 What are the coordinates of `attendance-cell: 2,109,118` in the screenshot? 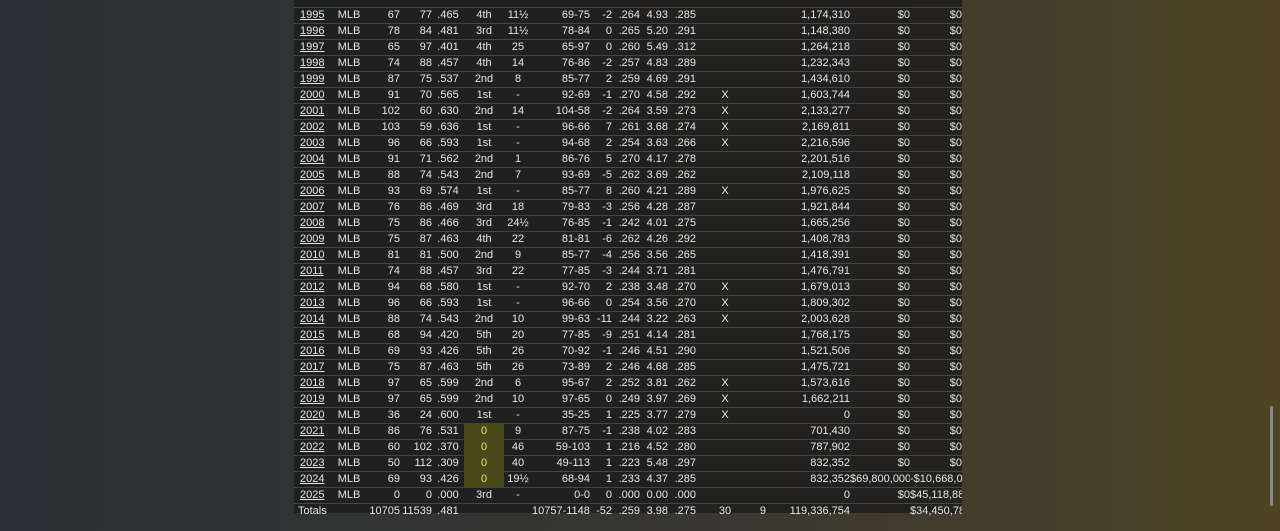 It's located at (808, 175).